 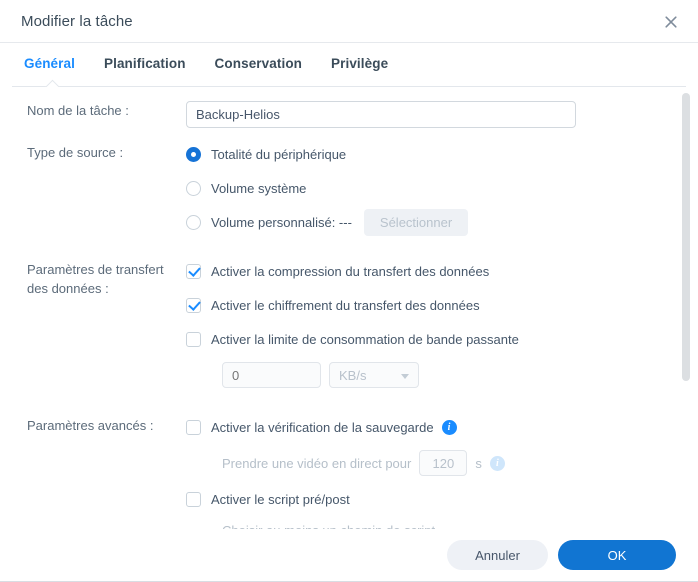 I want to click on vertical-scrollbar, so click(x=686, y=308).